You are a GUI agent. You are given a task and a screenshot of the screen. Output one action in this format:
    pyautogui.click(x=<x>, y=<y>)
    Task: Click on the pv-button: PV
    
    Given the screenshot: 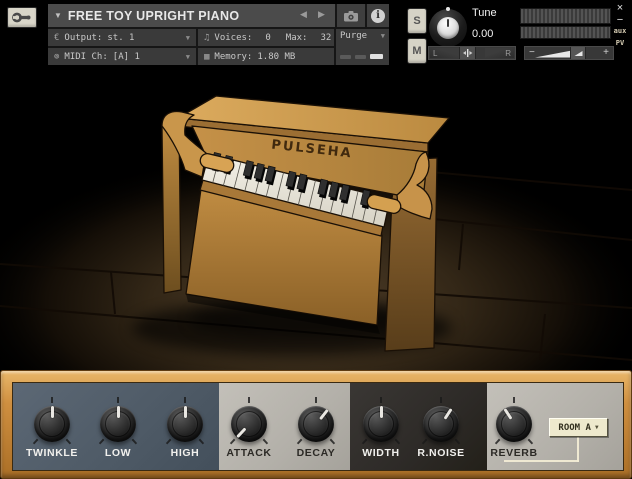 What is the action you would take?
    pyautogui.click(x=620, y=43)
    